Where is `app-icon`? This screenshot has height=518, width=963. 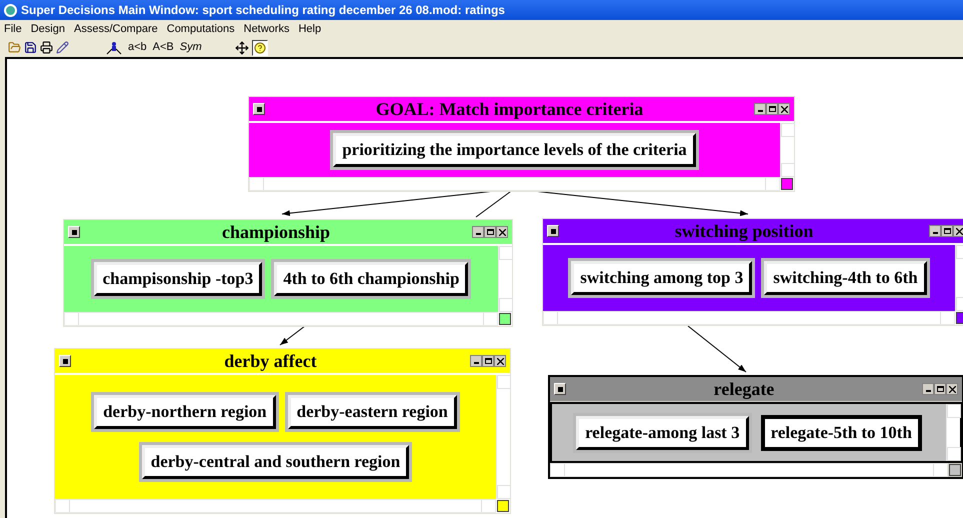 app-icon is located at coordinates (10, 10).